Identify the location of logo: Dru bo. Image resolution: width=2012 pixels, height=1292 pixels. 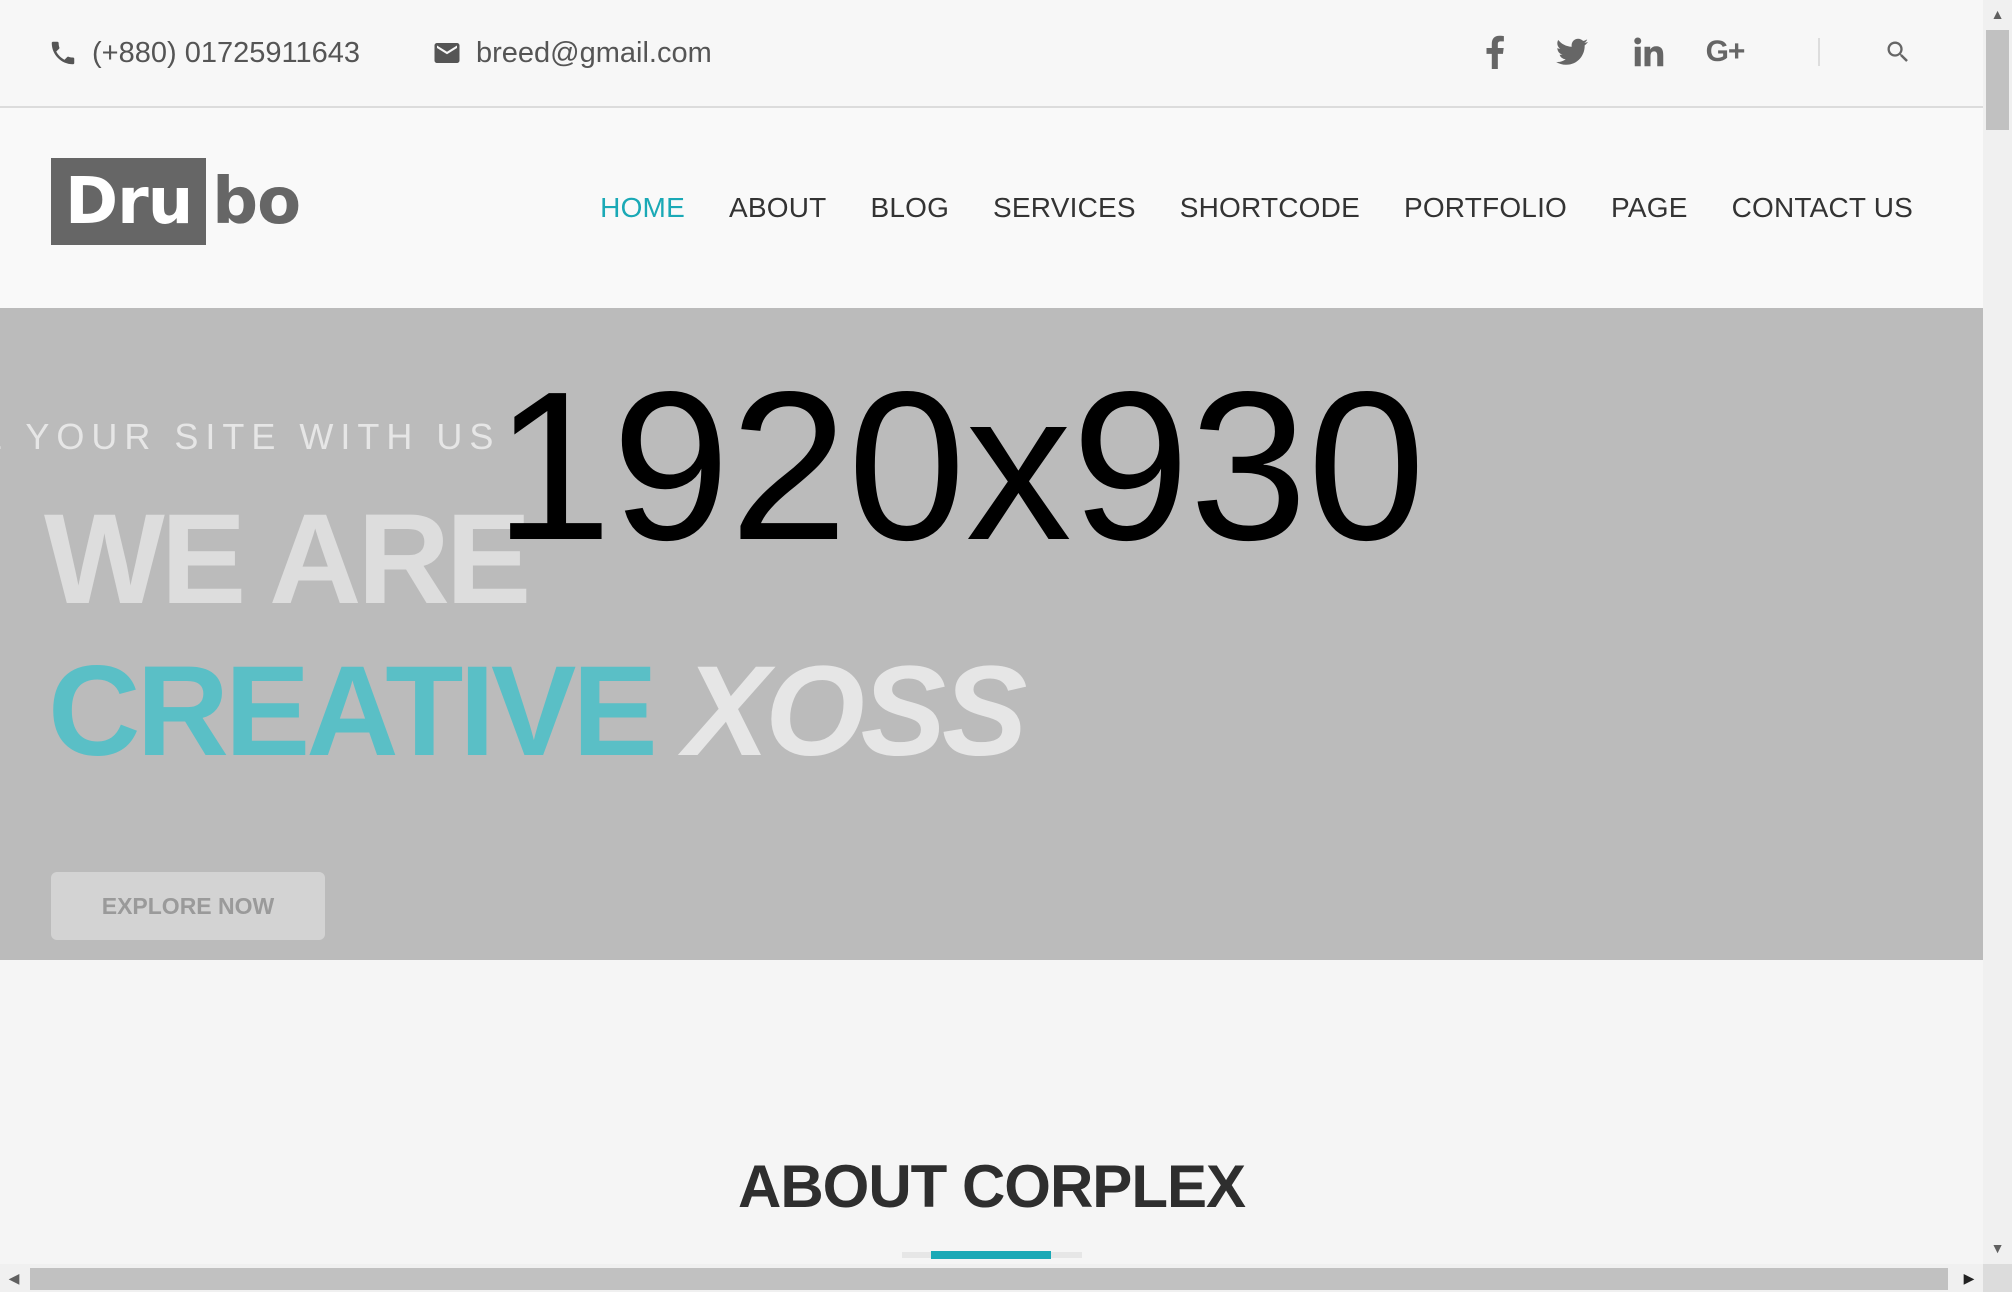
(176, 201).